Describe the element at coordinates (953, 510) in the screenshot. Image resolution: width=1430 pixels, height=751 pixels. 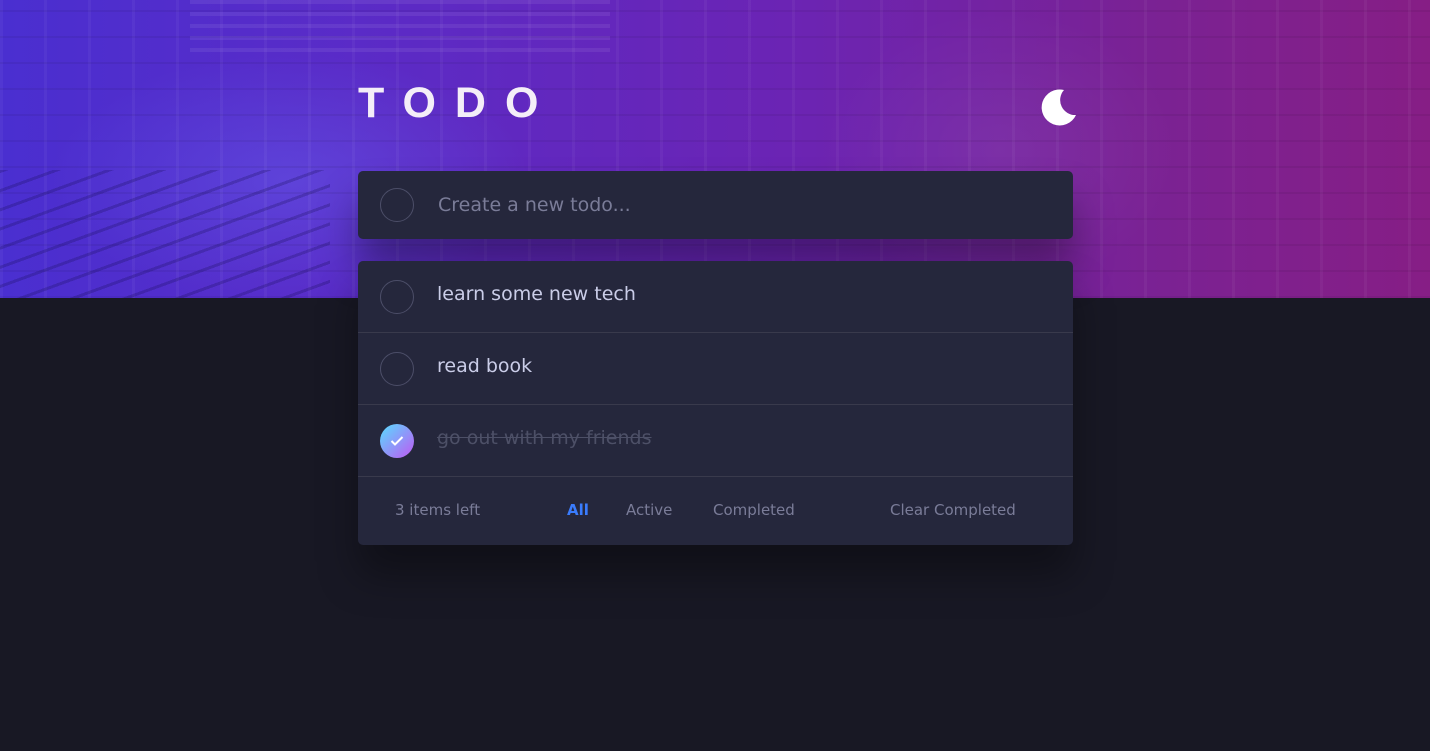
I see `clear-completed-button: Clear Completed` at that location.